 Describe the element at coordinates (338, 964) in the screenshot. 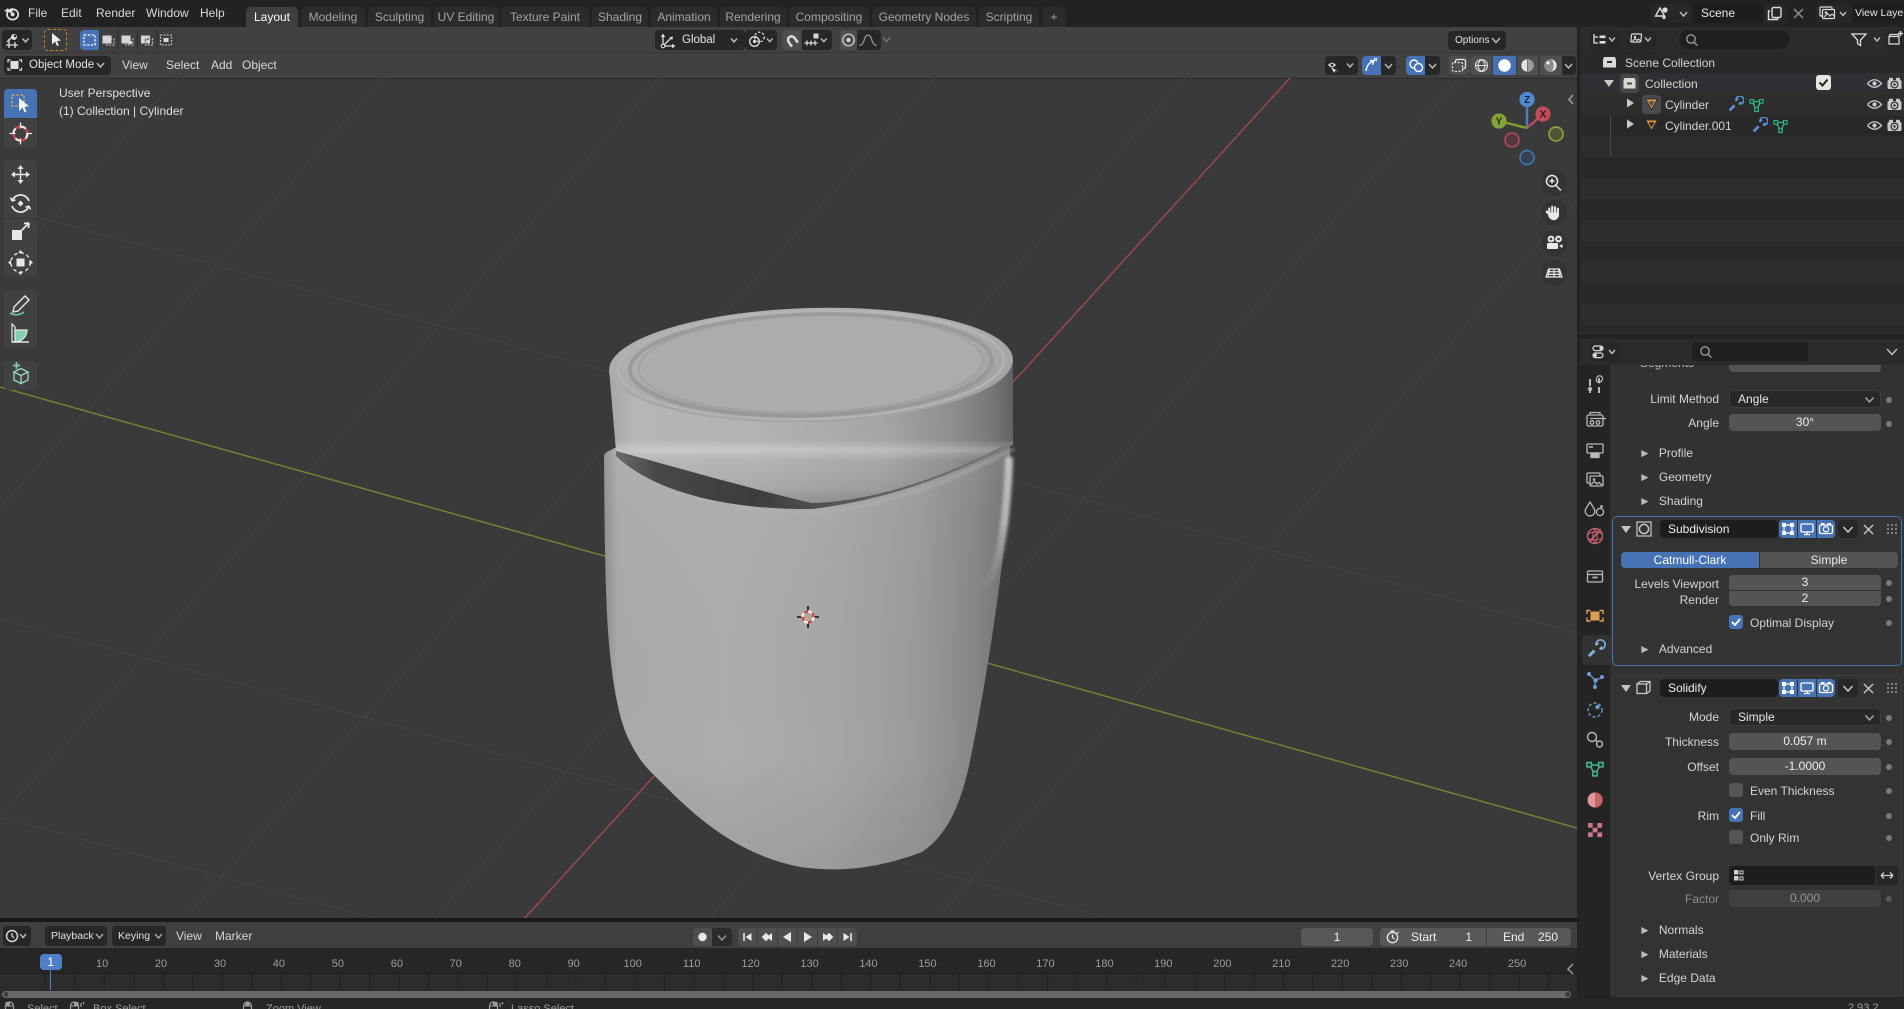

I see `svg-text: 50` at that location.